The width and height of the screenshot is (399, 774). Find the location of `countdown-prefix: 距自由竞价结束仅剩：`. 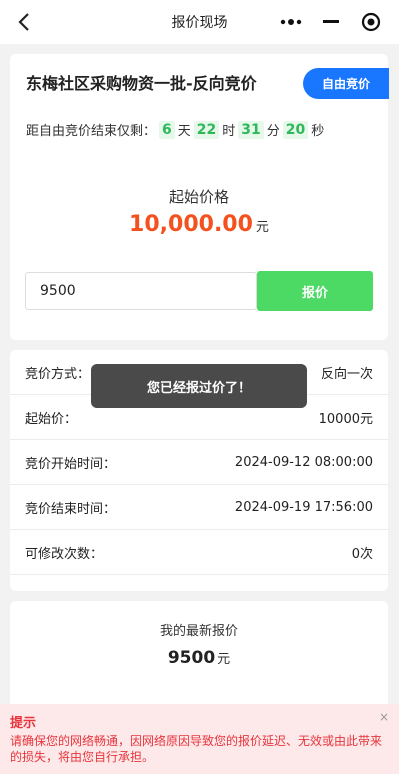

countdown-prefix: 距自由竞价结束仅剩： is located at coordinates (91, 131).